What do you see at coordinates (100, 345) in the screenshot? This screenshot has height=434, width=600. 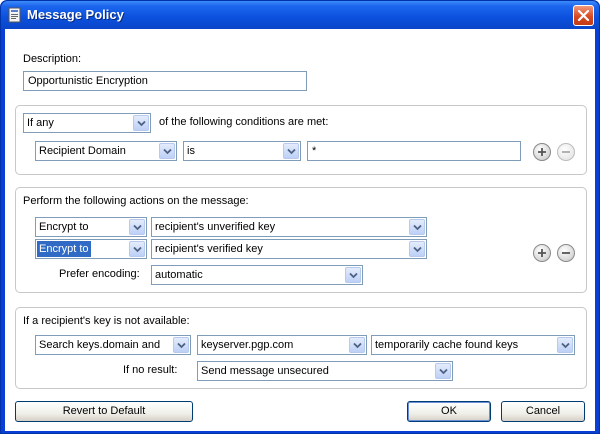 I see `key-search-method-value: Search keys.domain and` at bounding box center [100, 345].